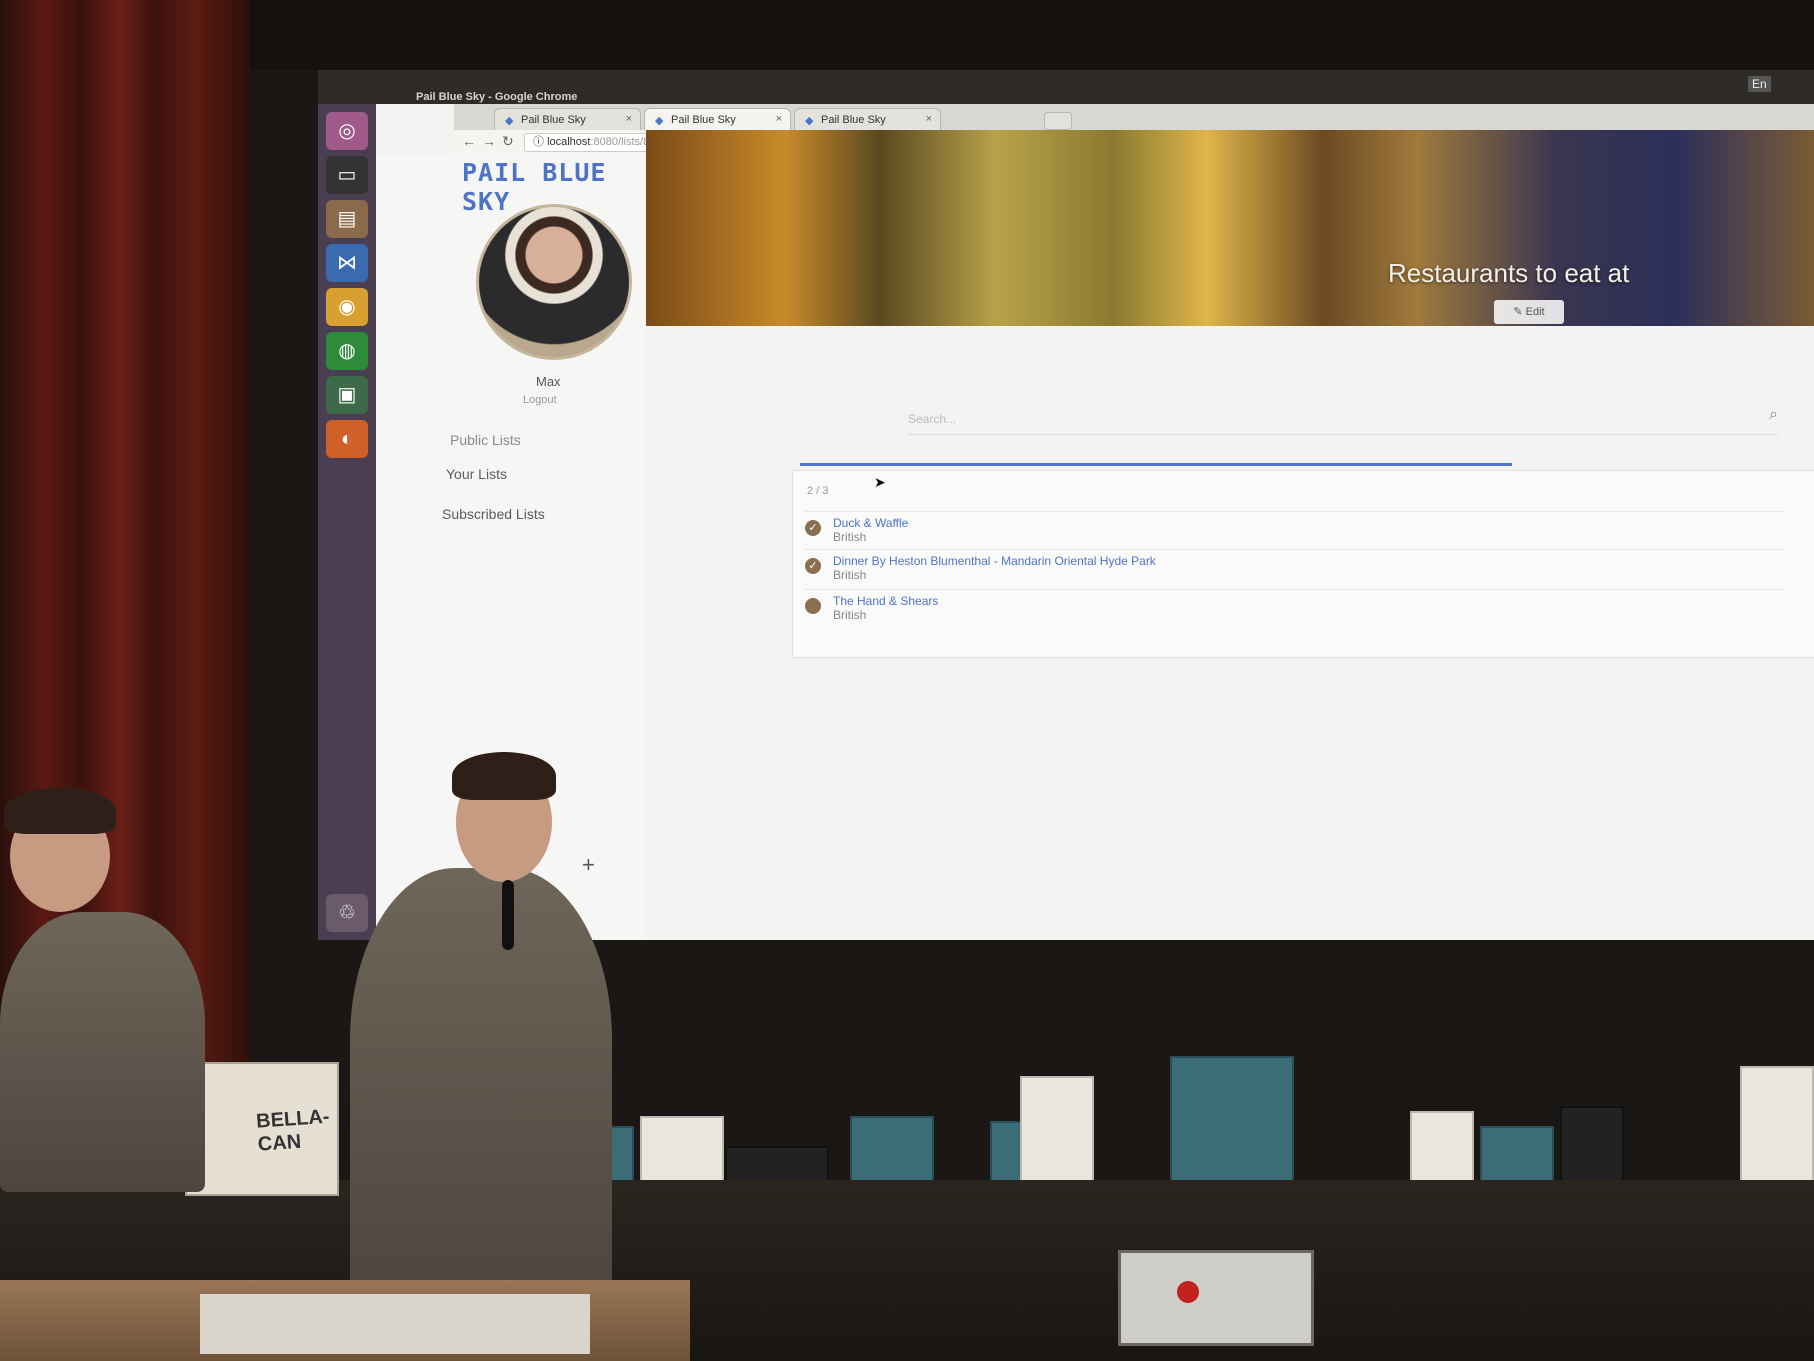  Describe the element at coordinates (1066, 87) in the screenshot. I see `window-titlebar: Pail Blue Sky - Google Chrome En` at that location.